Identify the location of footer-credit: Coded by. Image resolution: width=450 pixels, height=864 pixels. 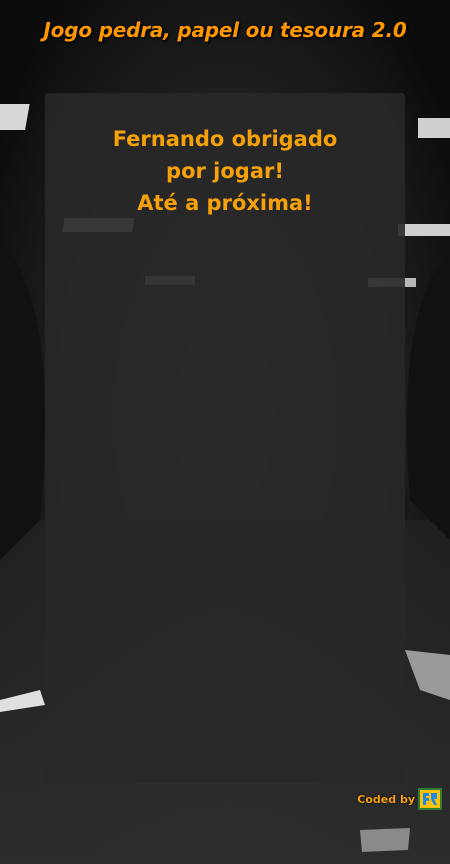
(399, 799).